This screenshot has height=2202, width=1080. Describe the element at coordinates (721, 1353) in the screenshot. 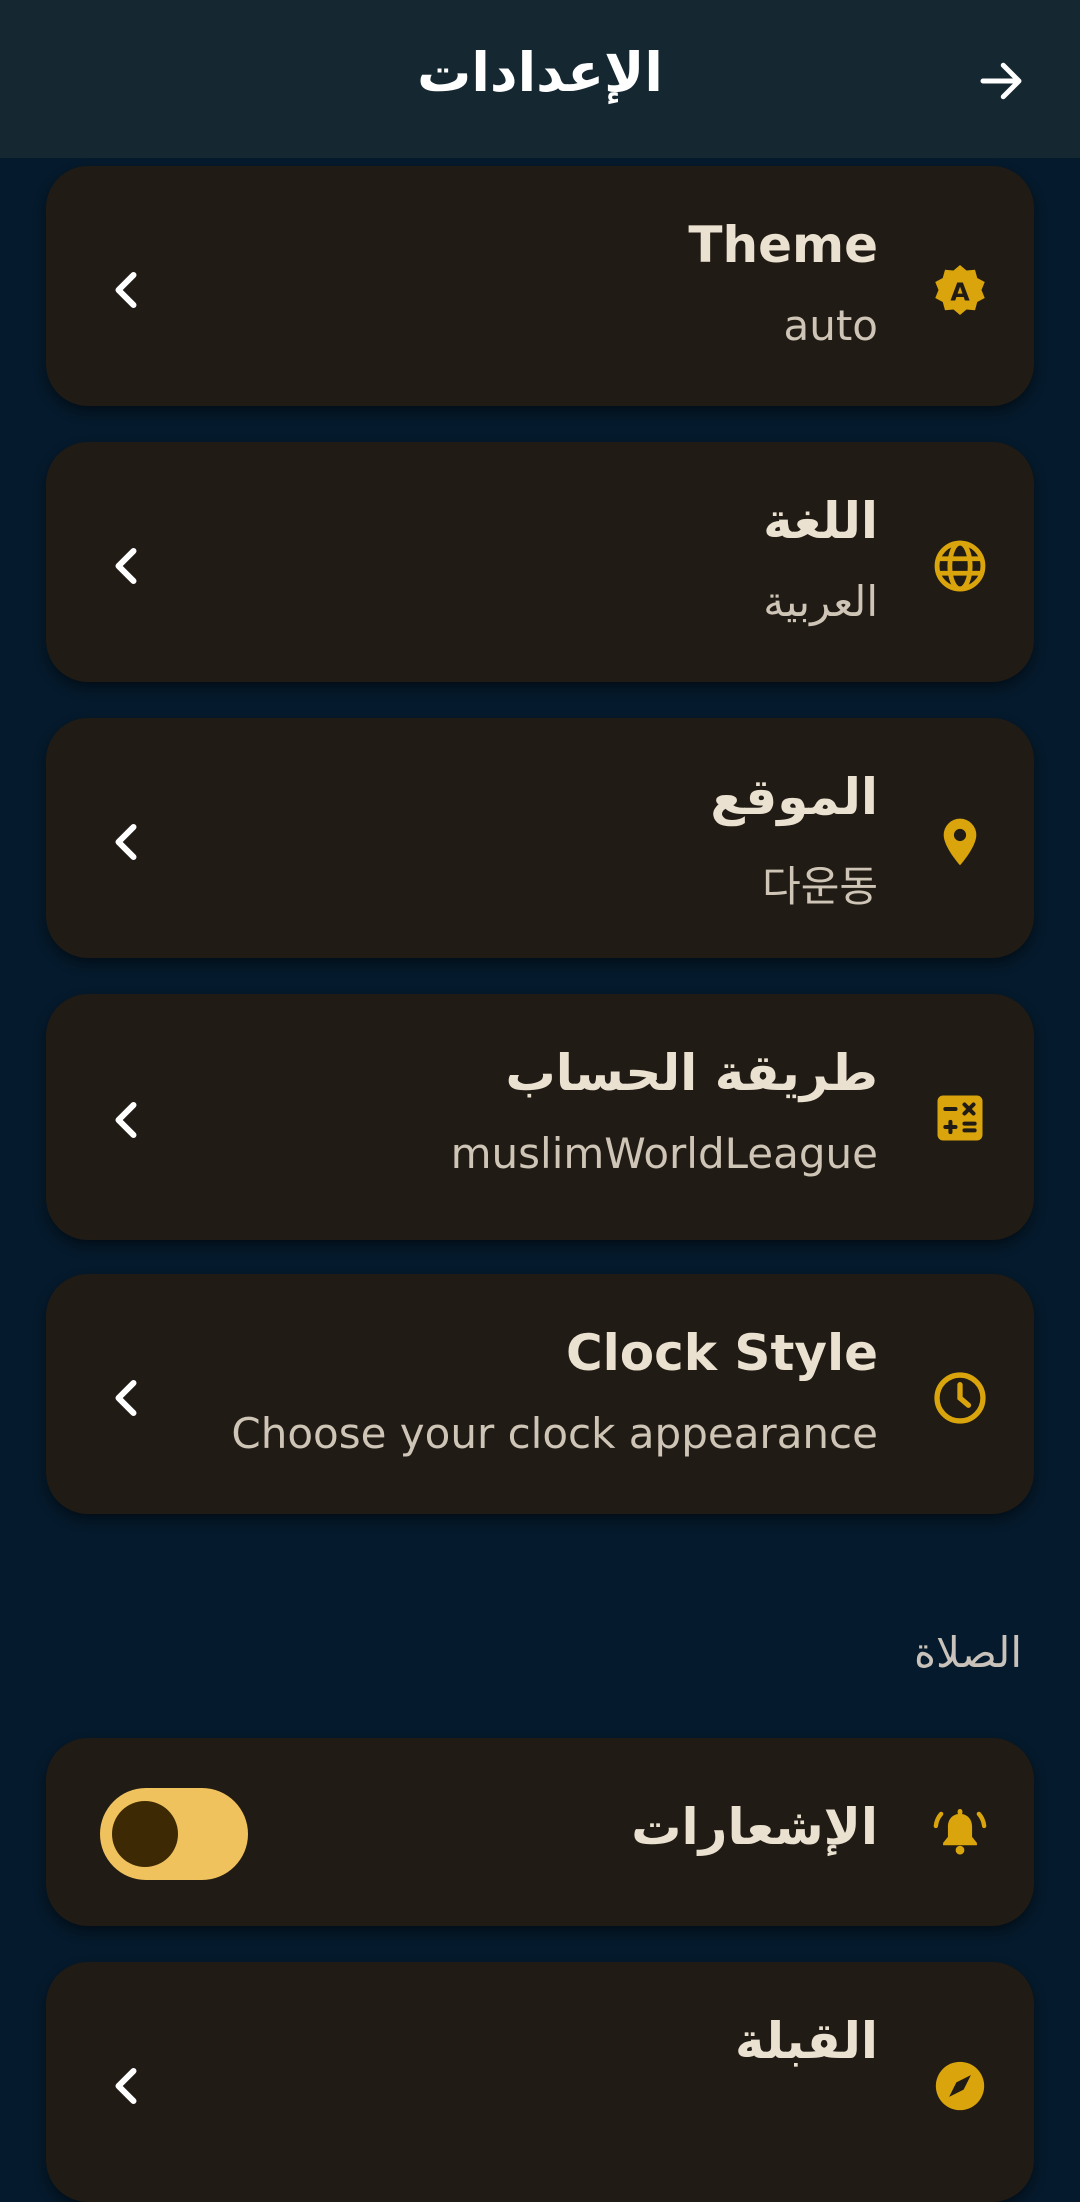

I see `setting-title: Clock Style` at that location.